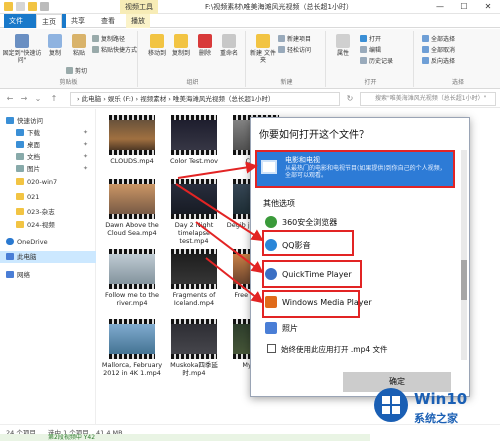 The height and width of the screenshot is (441, 500). What do you see at coordinates (10, 99) in the screenshot?
I see `back-button: ←` at bounding box center [10, 99].